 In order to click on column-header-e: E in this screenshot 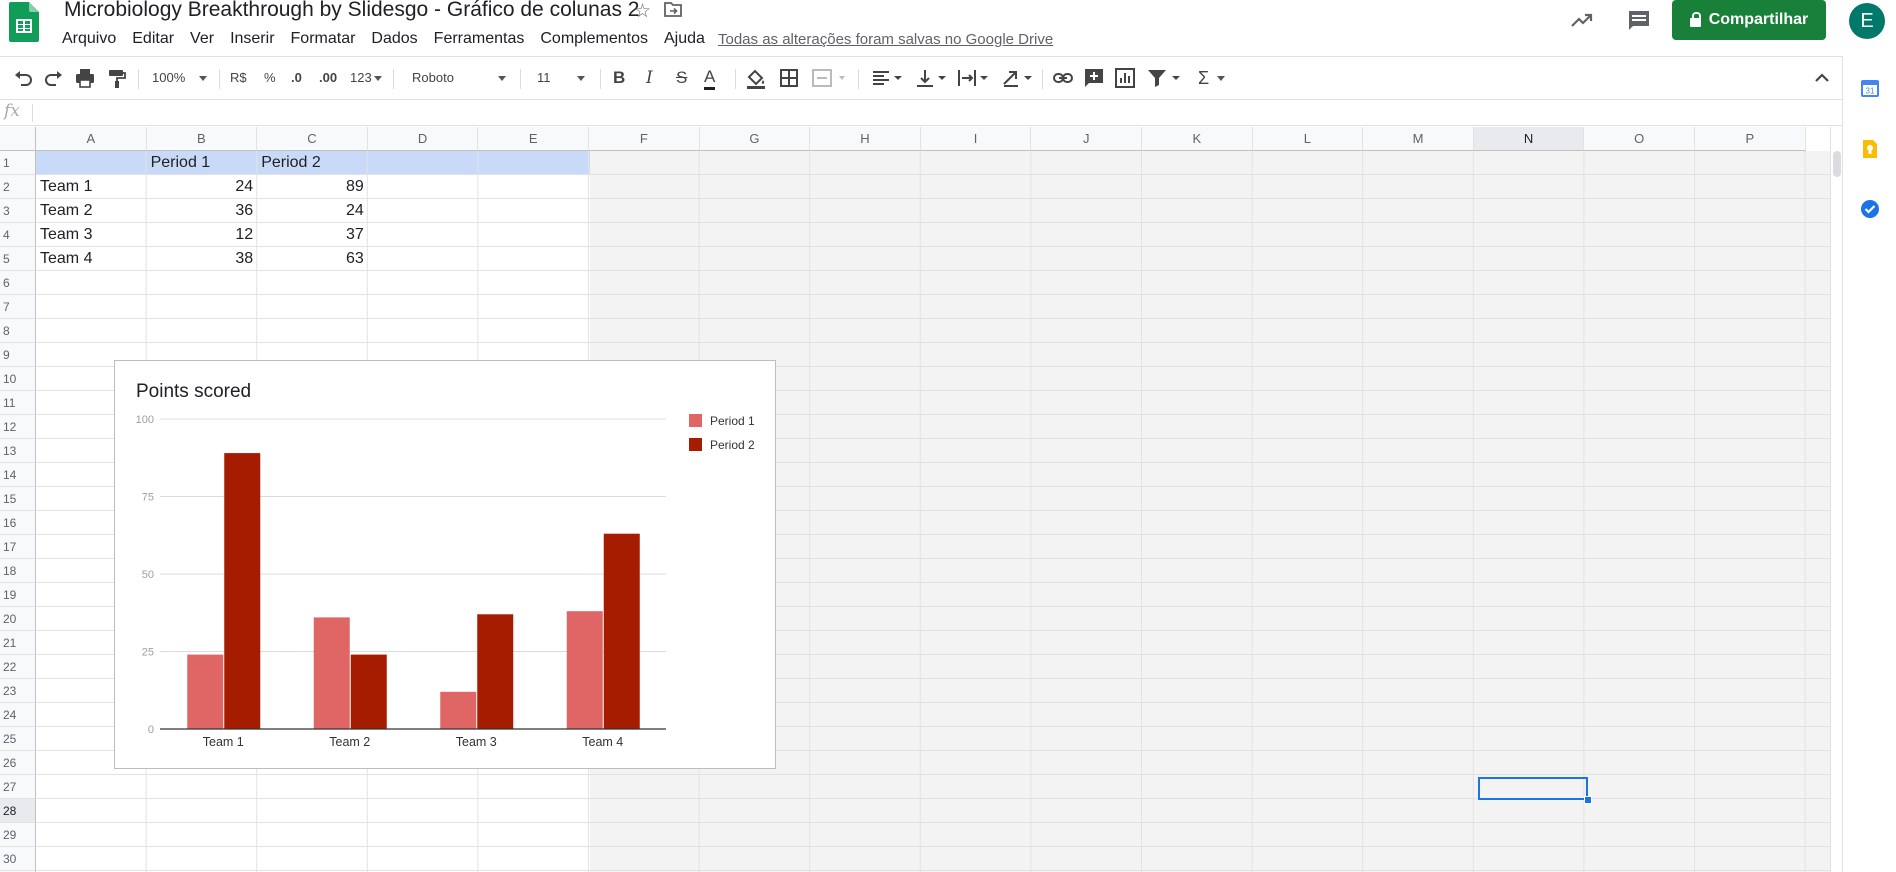, I will do `click(533, 139)`.